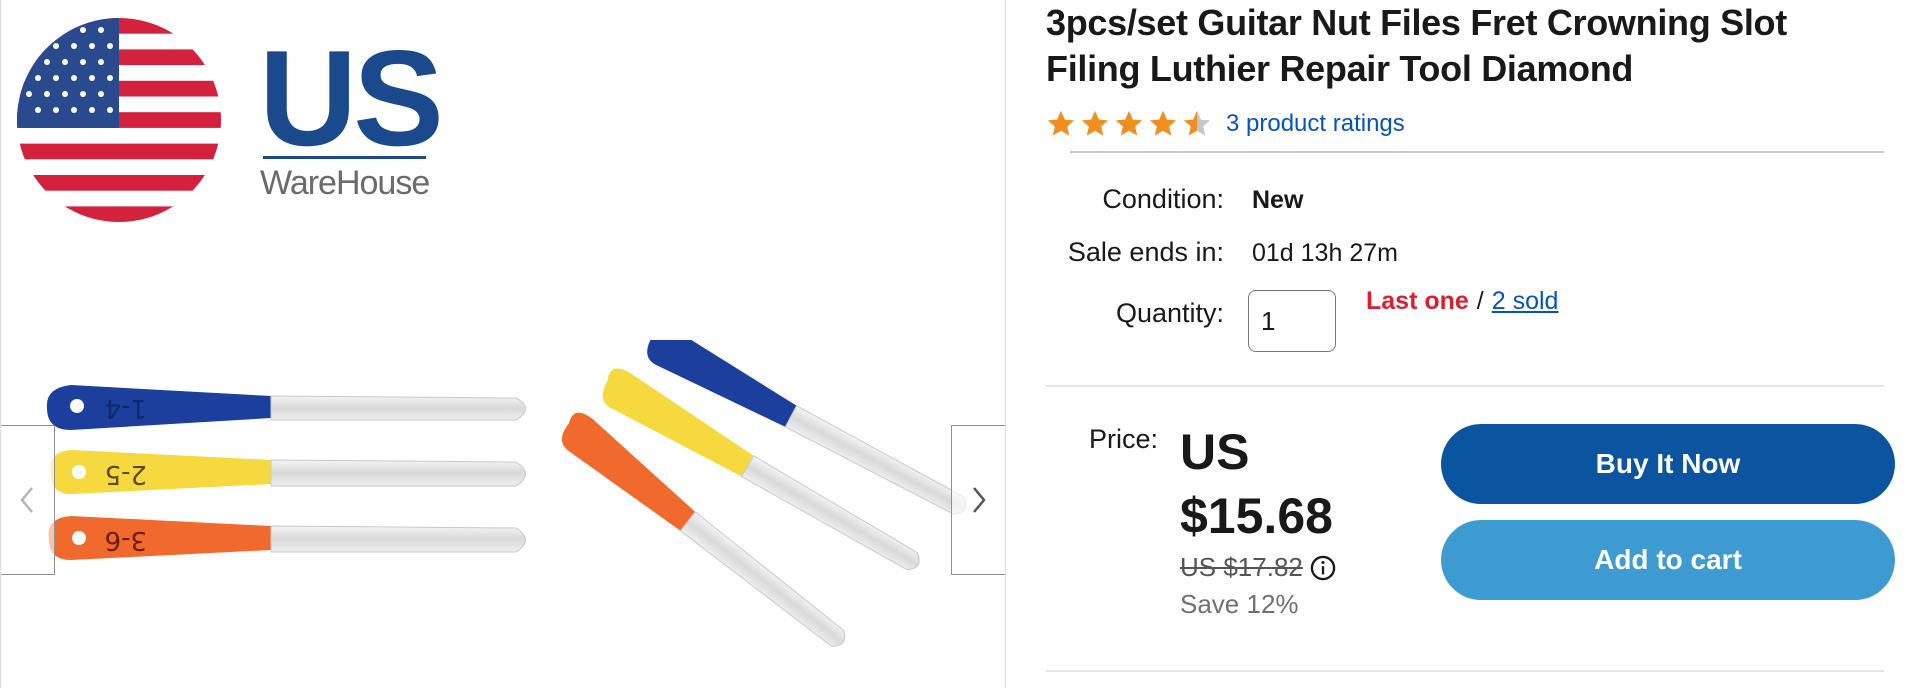  I want to click on condition-row: Condition: New, so click(1174, 199).